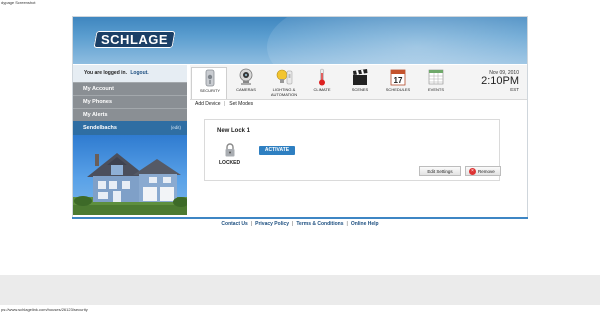 This screenshot has width=600, height=315. What do you see at coordinates (277, 150) in the screenshot?
I see `activate-button: ACTIVATE` at bounding box center [277, 150].